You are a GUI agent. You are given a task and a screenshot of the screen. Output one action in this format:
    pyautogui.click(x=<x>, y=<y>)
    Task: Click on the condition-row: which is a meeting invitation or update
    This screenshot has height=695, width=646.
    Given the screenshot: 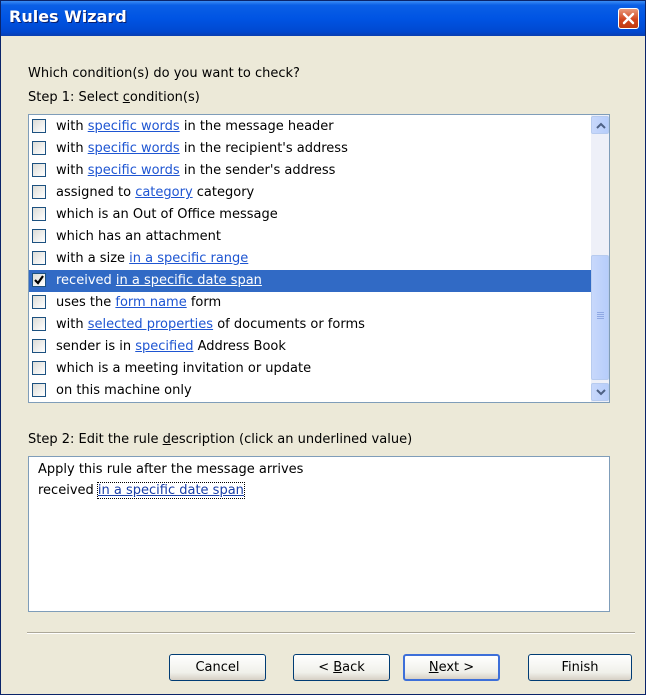 What is the action you would take?
    pyautogui.click(x=310, y=369)
    